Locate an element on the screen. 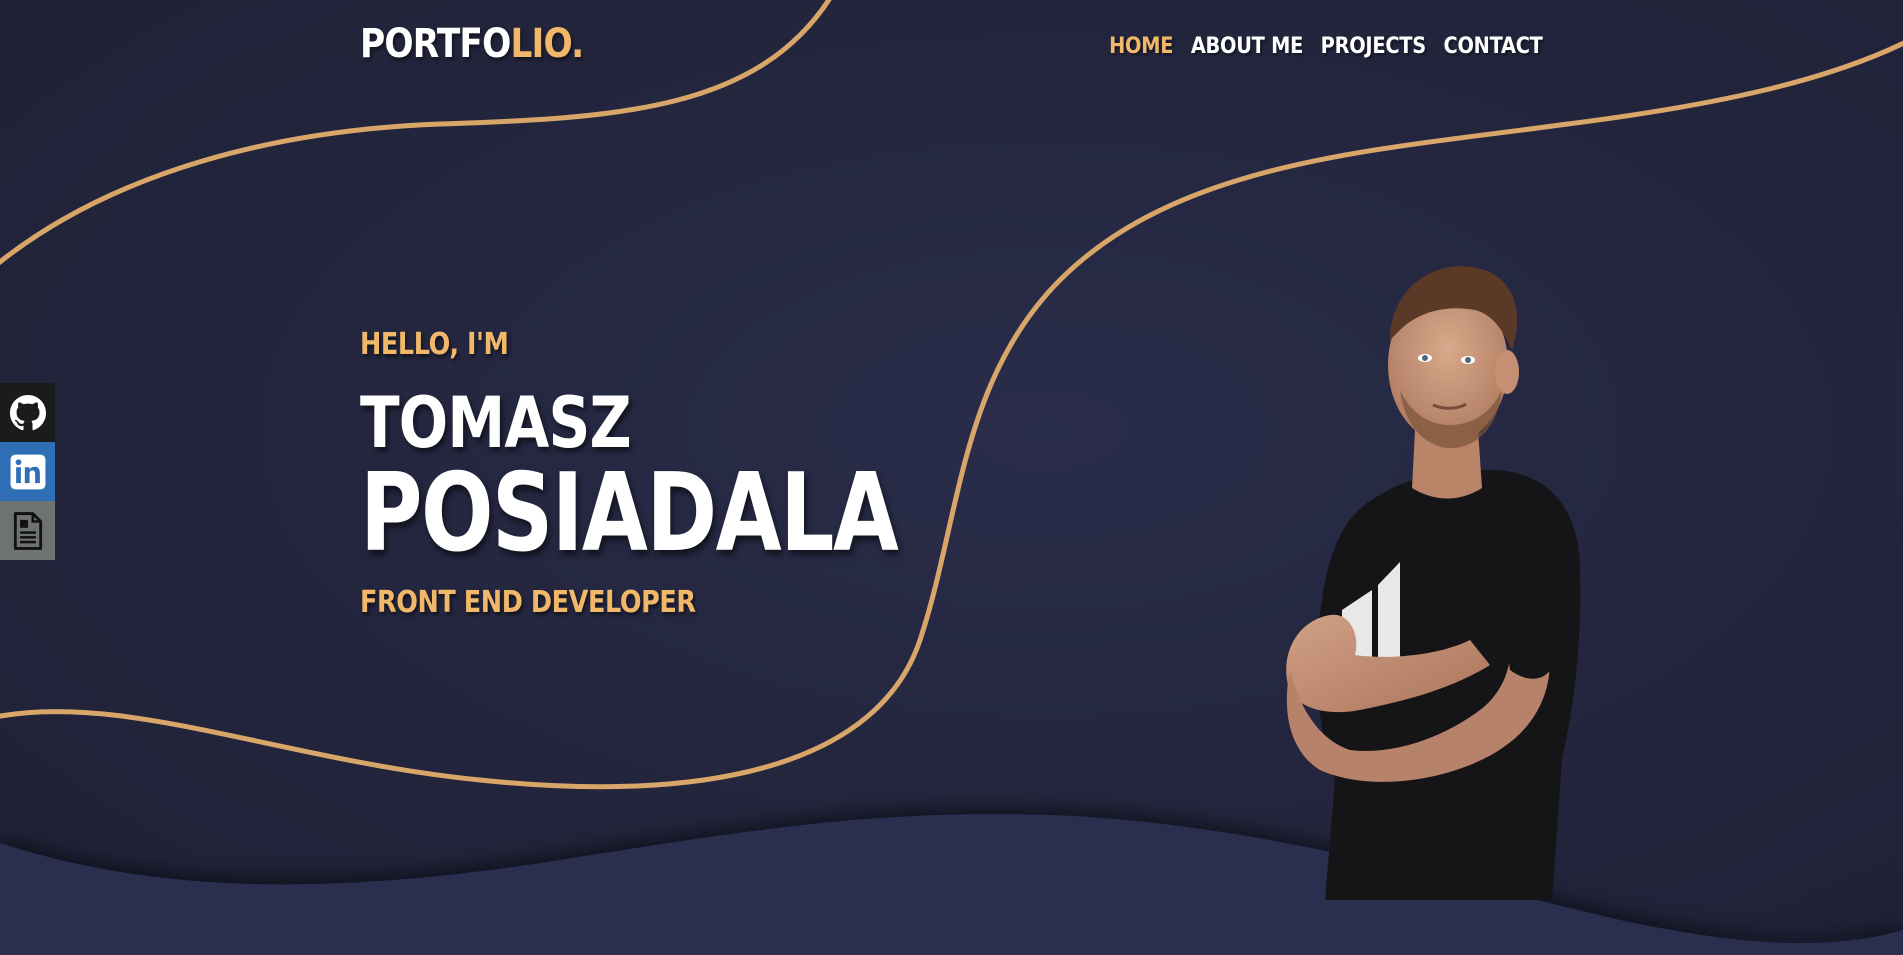 The height and width of the screenshot is (955, 1903). site-logo: PORTFOLIO. is located at coordinates (472, 44).